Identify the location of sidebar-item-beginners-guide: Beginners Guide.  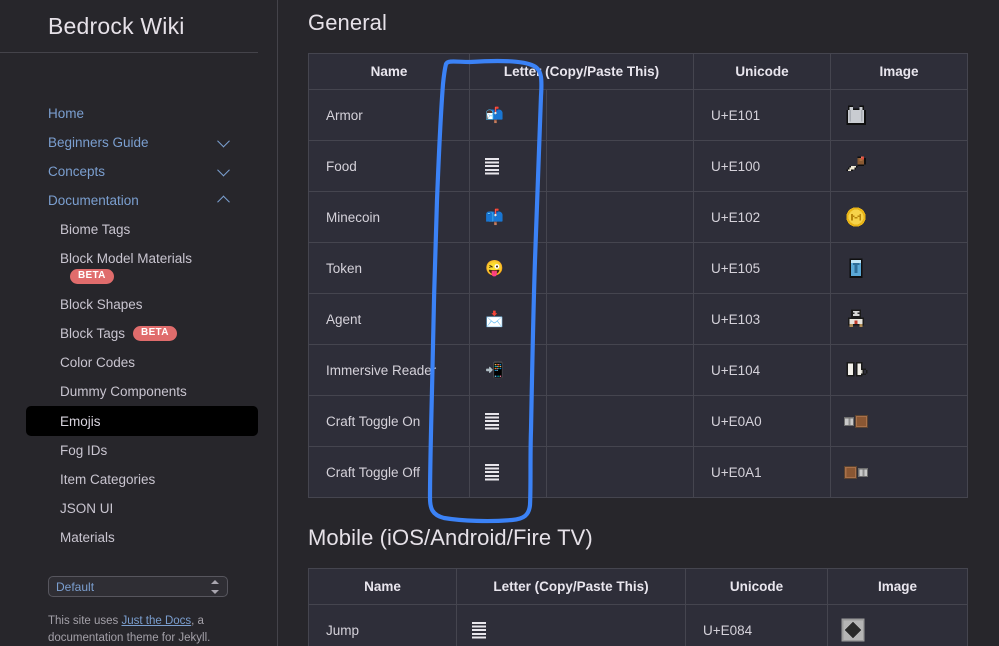
(129, 142).